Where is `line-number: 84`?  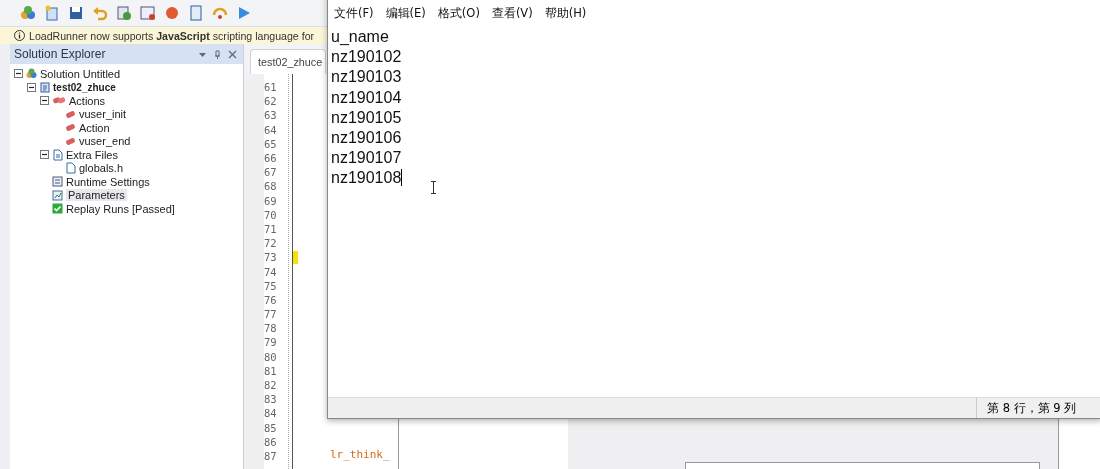 line-number: 84 is located at coordinates (270, 413).